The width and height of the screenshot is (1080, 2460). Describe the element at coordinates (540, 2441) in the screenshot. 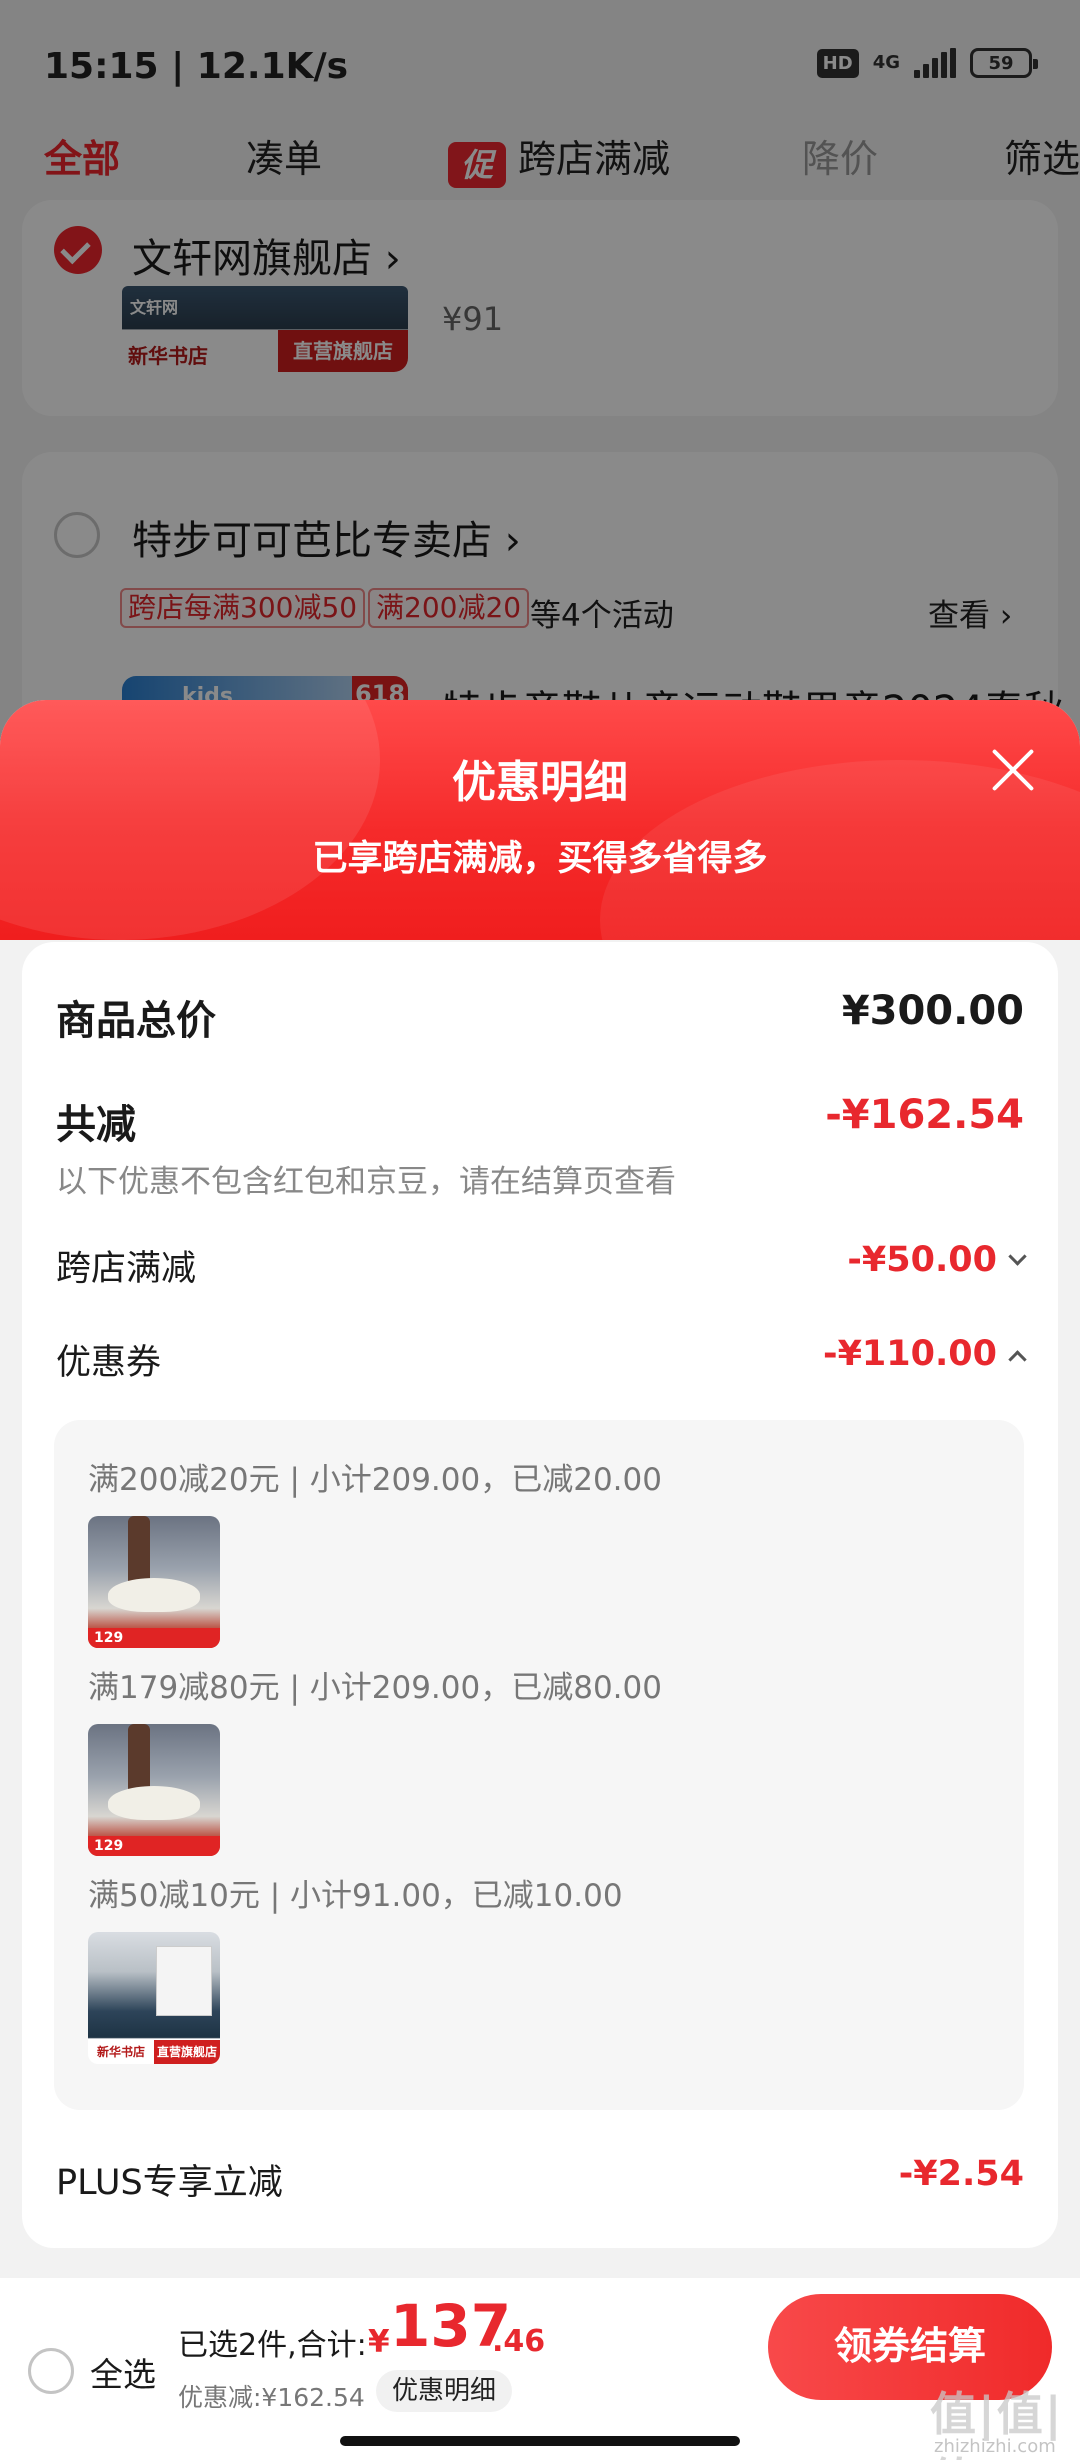

I see `home-indicator` at that location.